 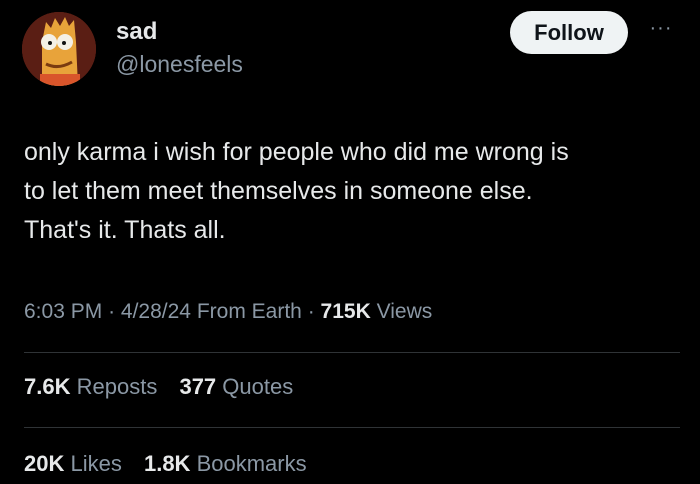 What do you see at coordinates (44, 463) in the screenshot?
I see `likes-count: 20K` at bounding box center [44, 463].